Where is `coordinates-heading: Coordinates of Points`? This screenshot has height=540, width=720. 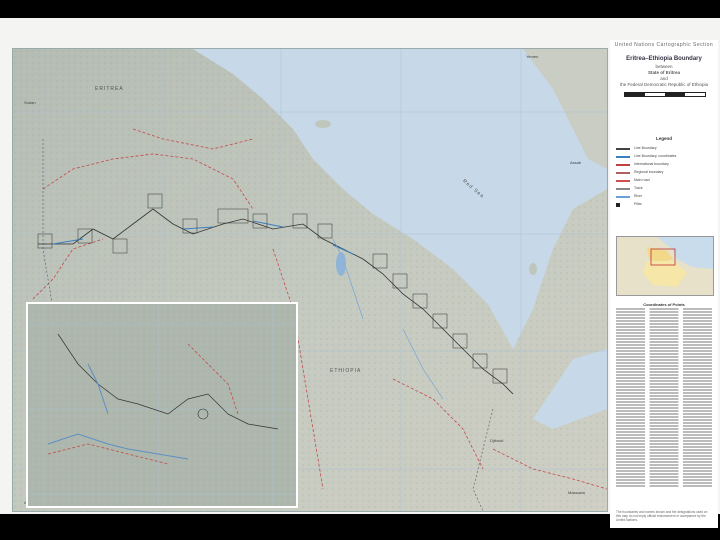
coordinates-heading: Coordinates of Points is located at coordinates (664, 304).